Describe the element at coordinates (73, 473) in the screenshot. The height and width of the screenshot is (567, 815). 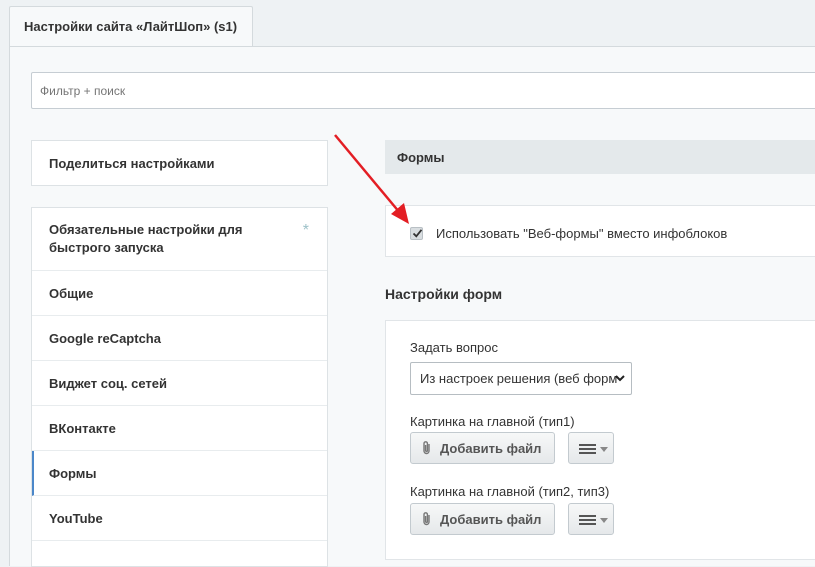
I see `sidebar-item-label: Формы` at that location.